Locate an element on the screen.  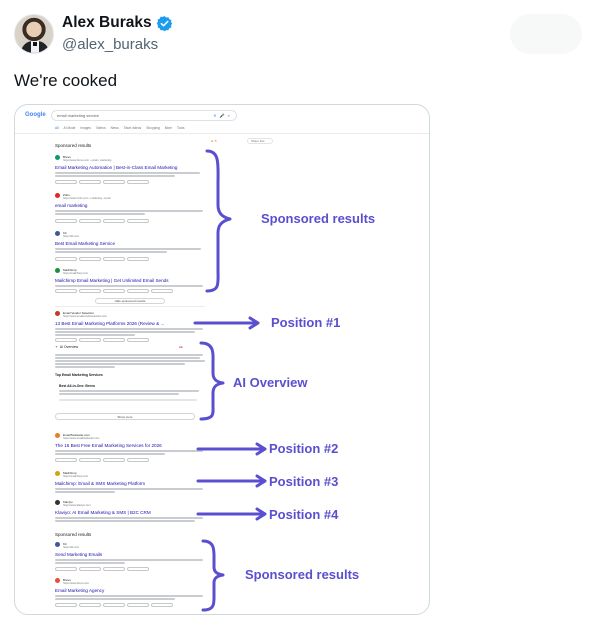
annotation-sponsored-top: Sponsored results is located at coordinates (318, 218).